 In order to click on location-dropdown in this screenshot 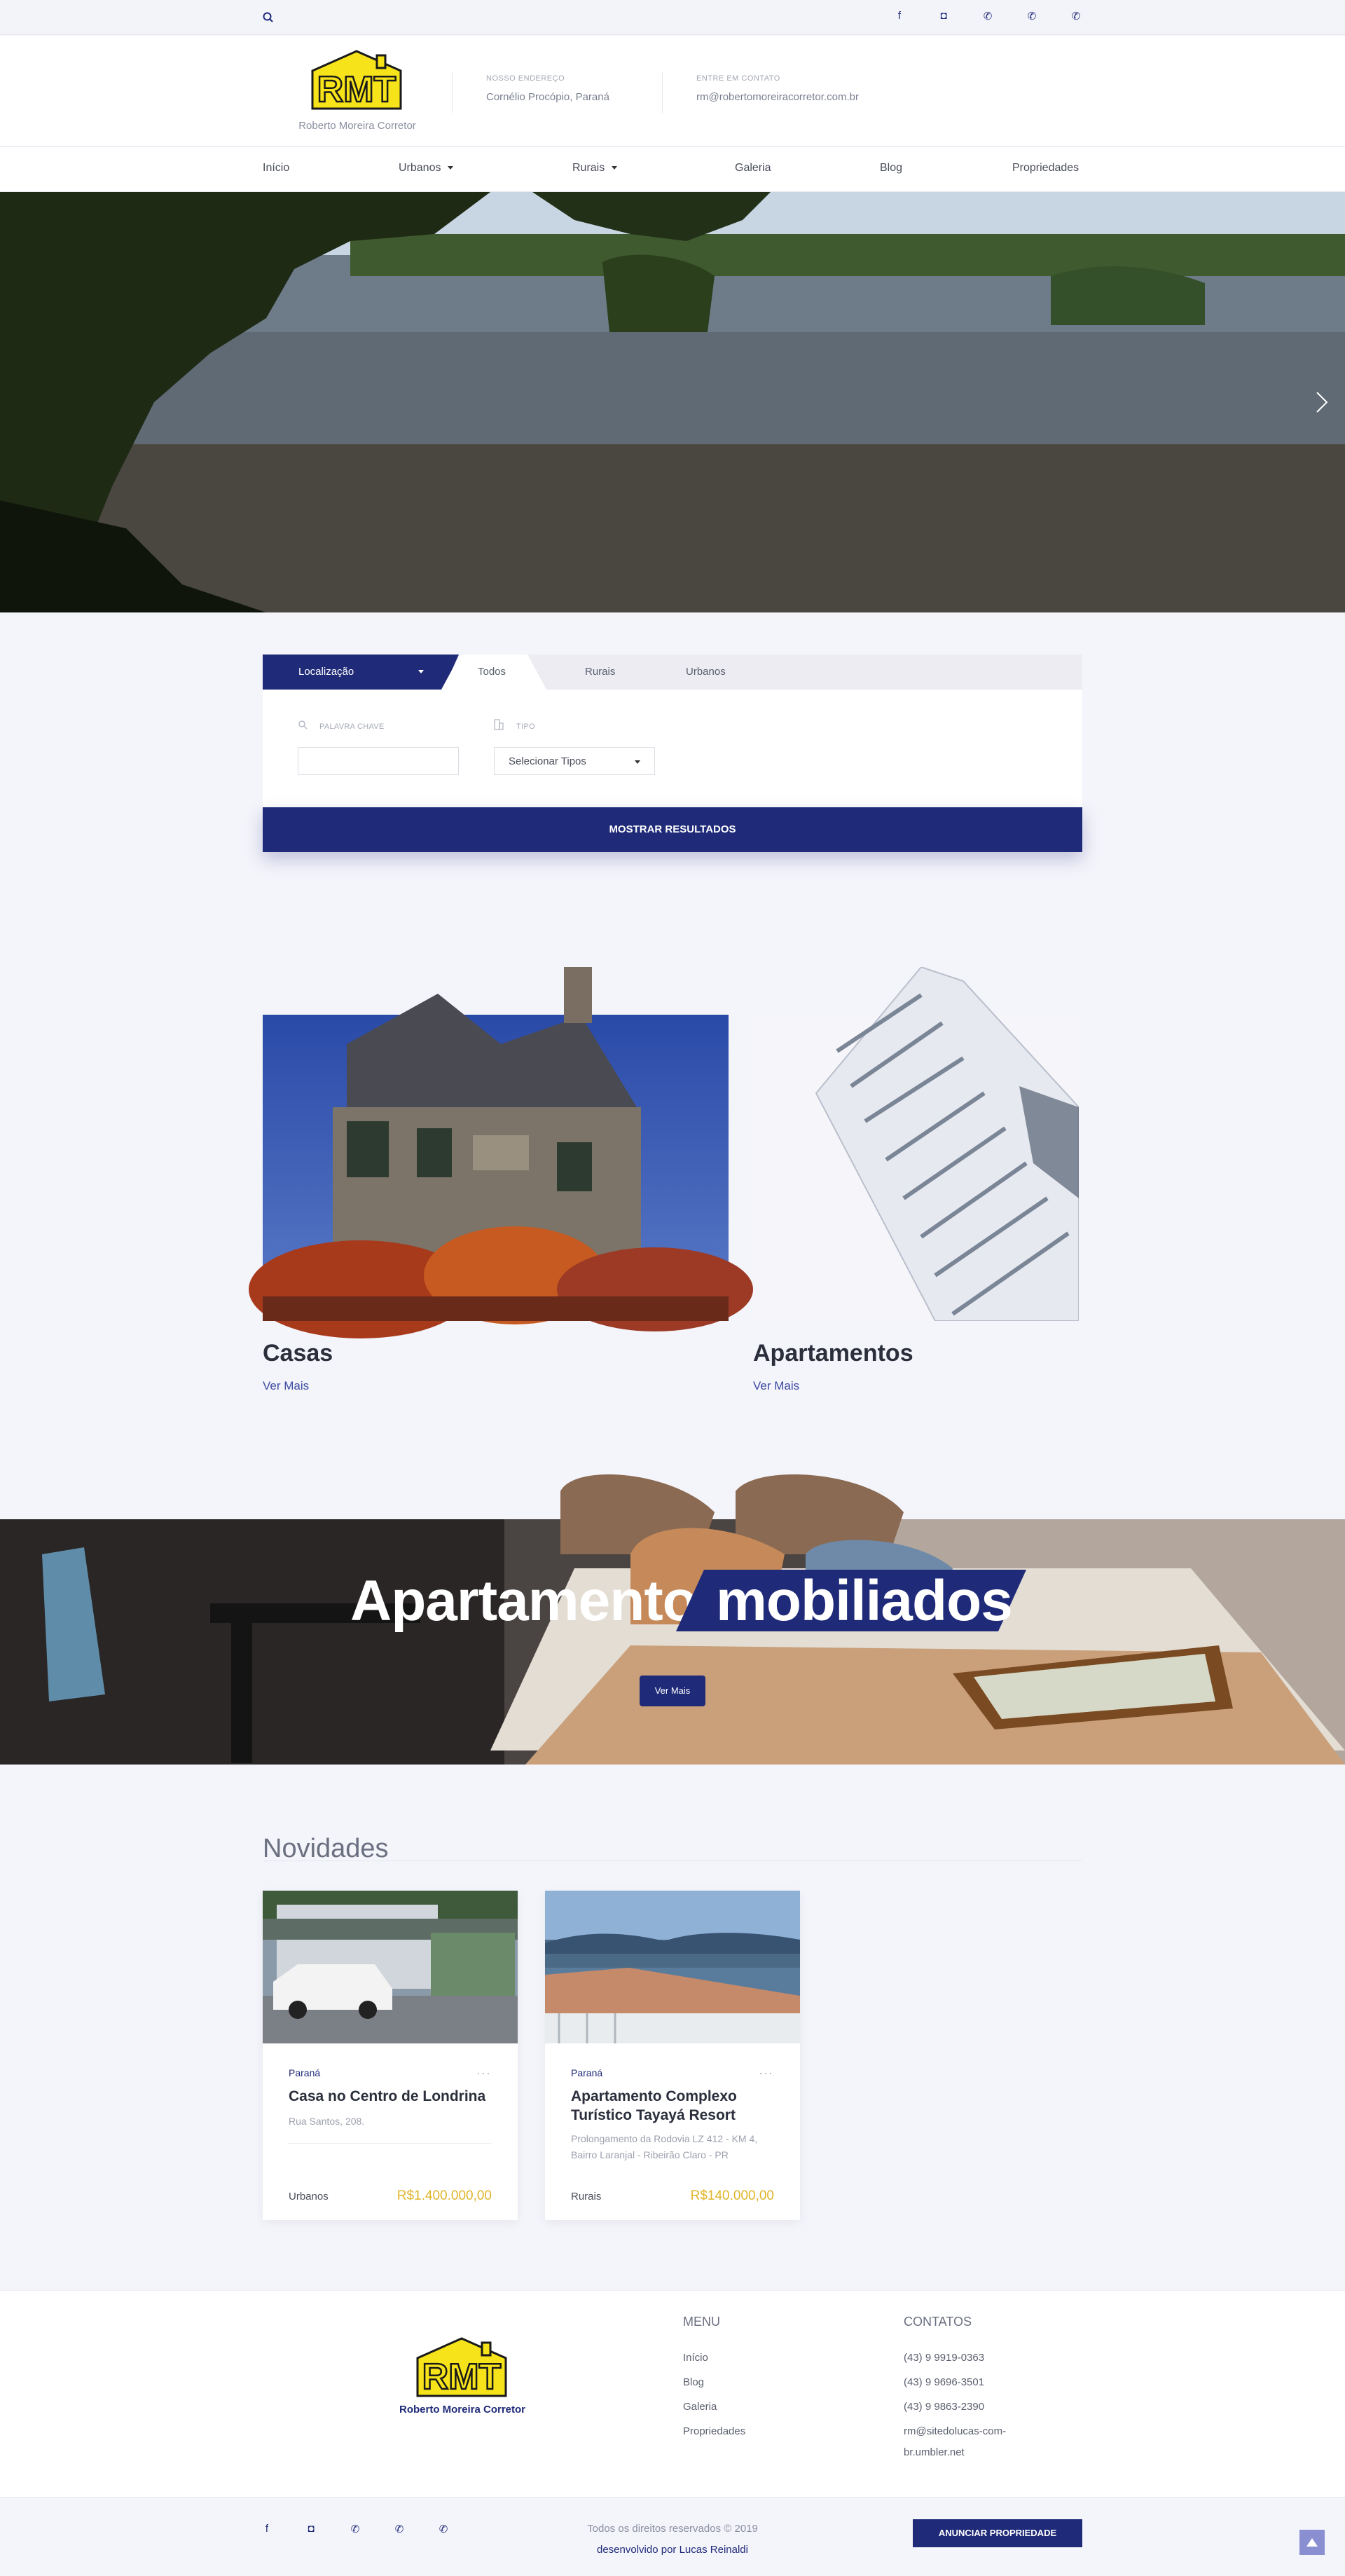, I will do `click(361, 672)`.